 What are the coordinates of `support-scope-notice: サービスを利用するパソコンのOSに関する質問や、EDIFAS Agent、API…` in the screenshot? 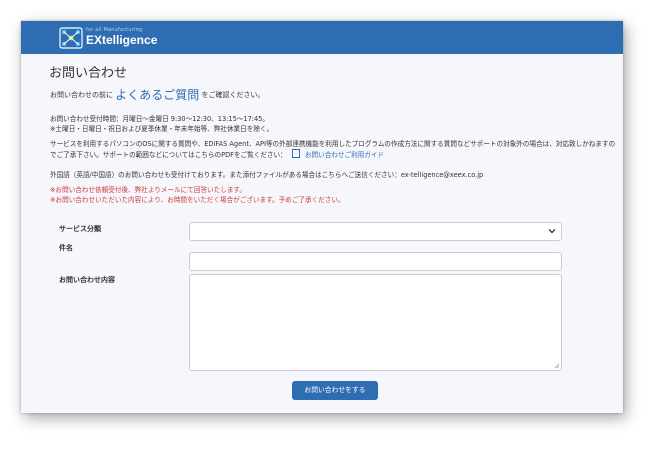 It's located at (335, 149).